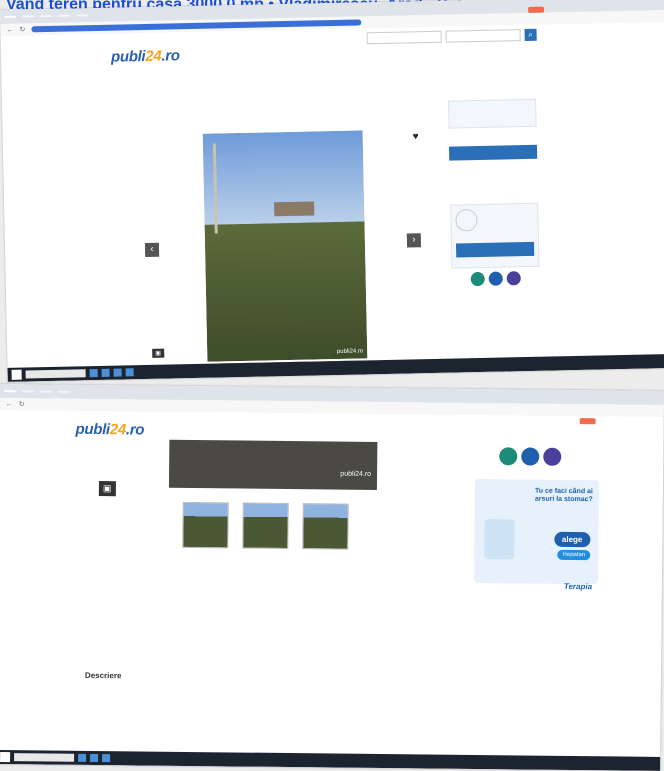  Describe the element at coordinates (466, 220) in the screenshot. I see `avatar` at that location.